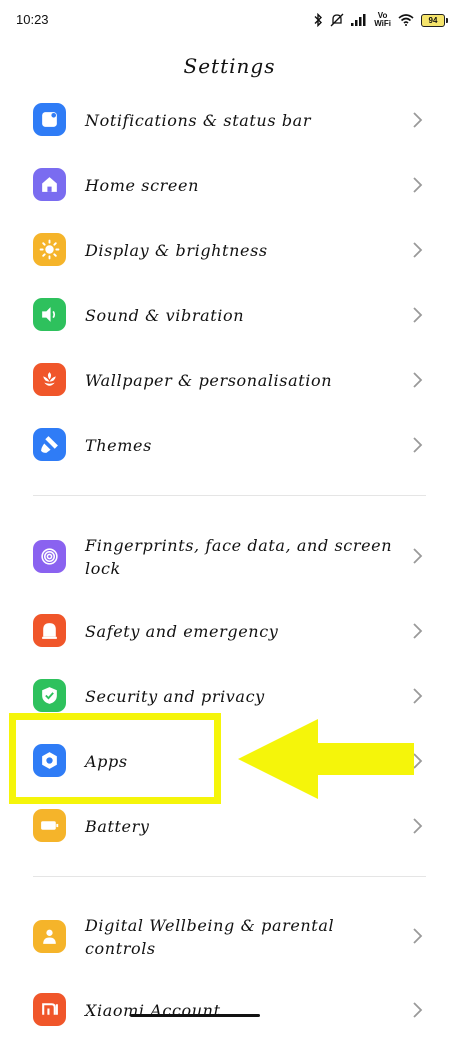 The height and width of the screenshot is (1044, 459). I want to click on settings-item-digital-wellbeing: Digital Wellbeing & parental controls, so click(229, 937).